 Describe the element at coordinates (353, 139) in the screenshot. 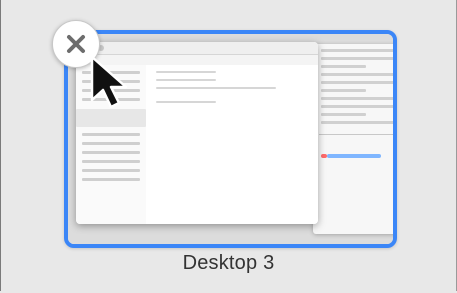

I see `background-window-preview` at that location.